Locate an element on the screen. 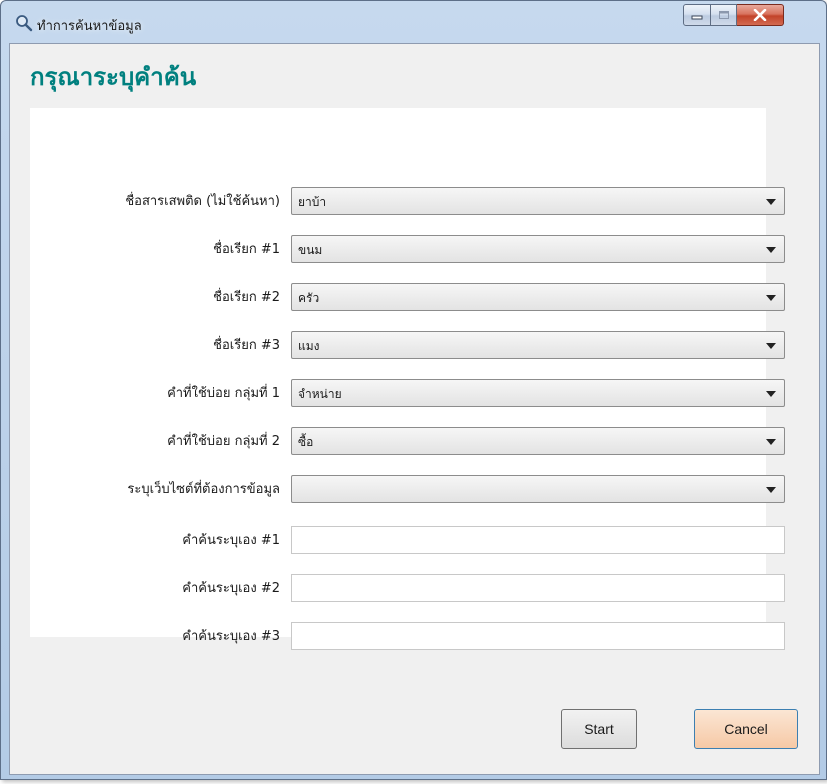 The width and height of the screenshot is (827, 784). frequent-words-1-dropdown: จำหน่าย is located at coordinates (538, 393).